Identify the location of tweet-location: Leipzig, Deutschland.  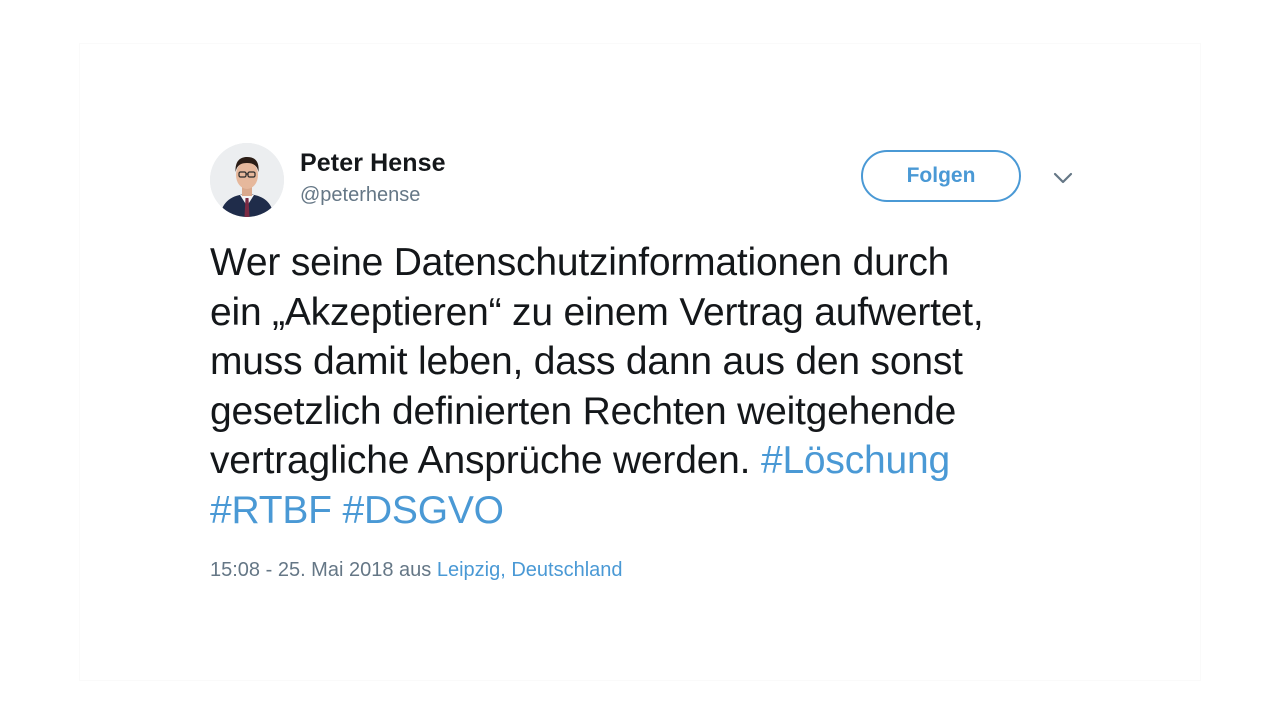
(530, 570).